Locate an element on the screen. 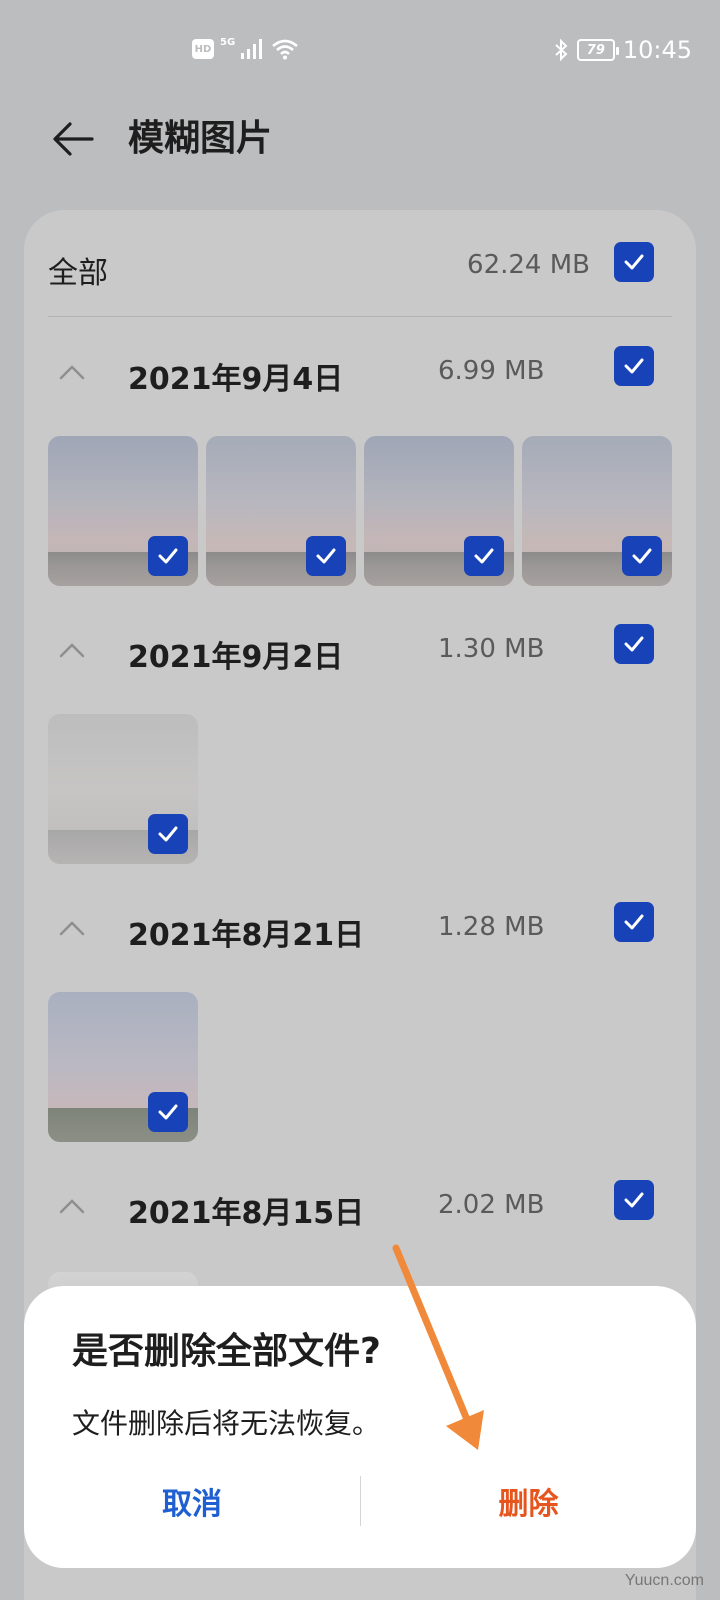  group-date: 2021年9月2日 is located at coordinates (236, 657).